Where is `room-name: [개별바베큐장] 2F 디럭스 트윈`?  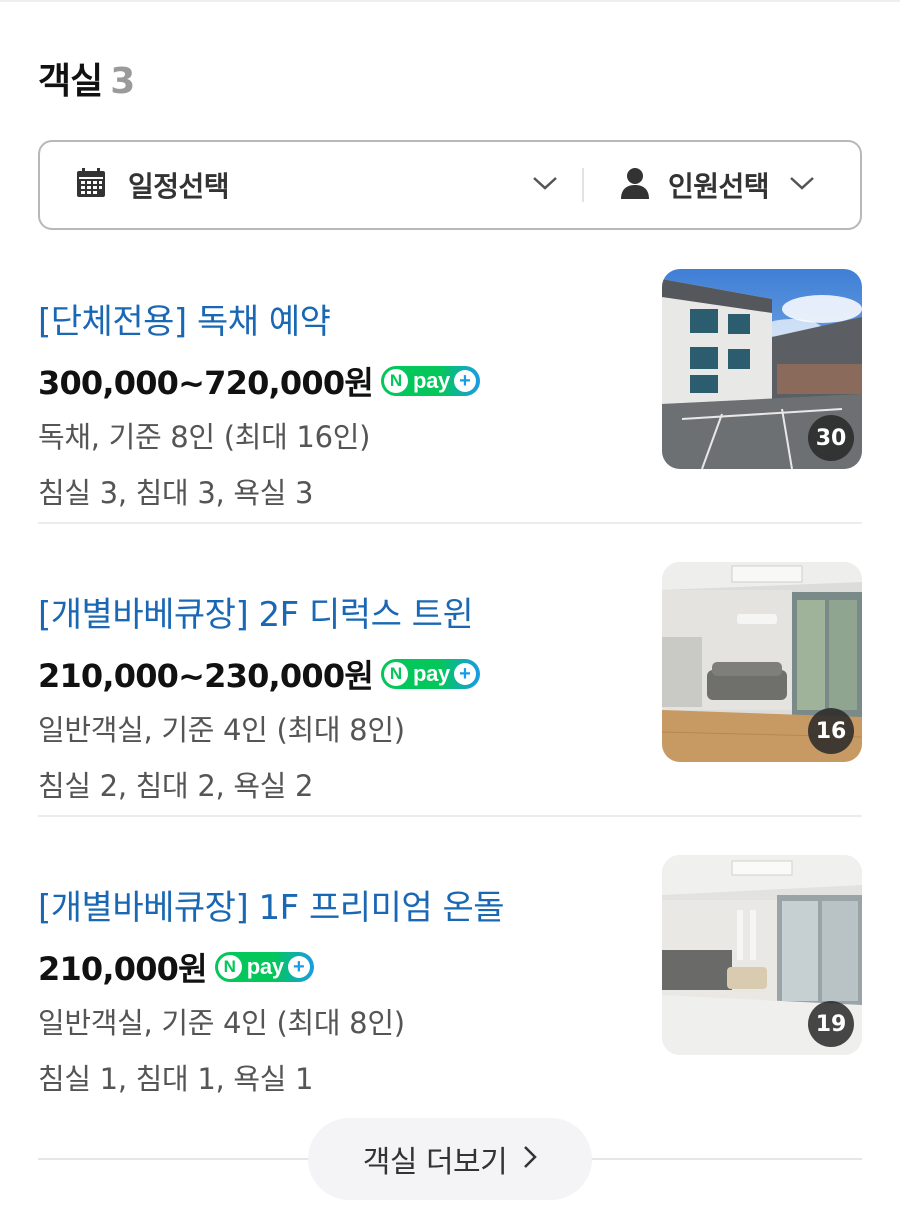
room-name: [개별바베큐장] 2F 디럭스 트윈 is located at coordinates (256, 611).